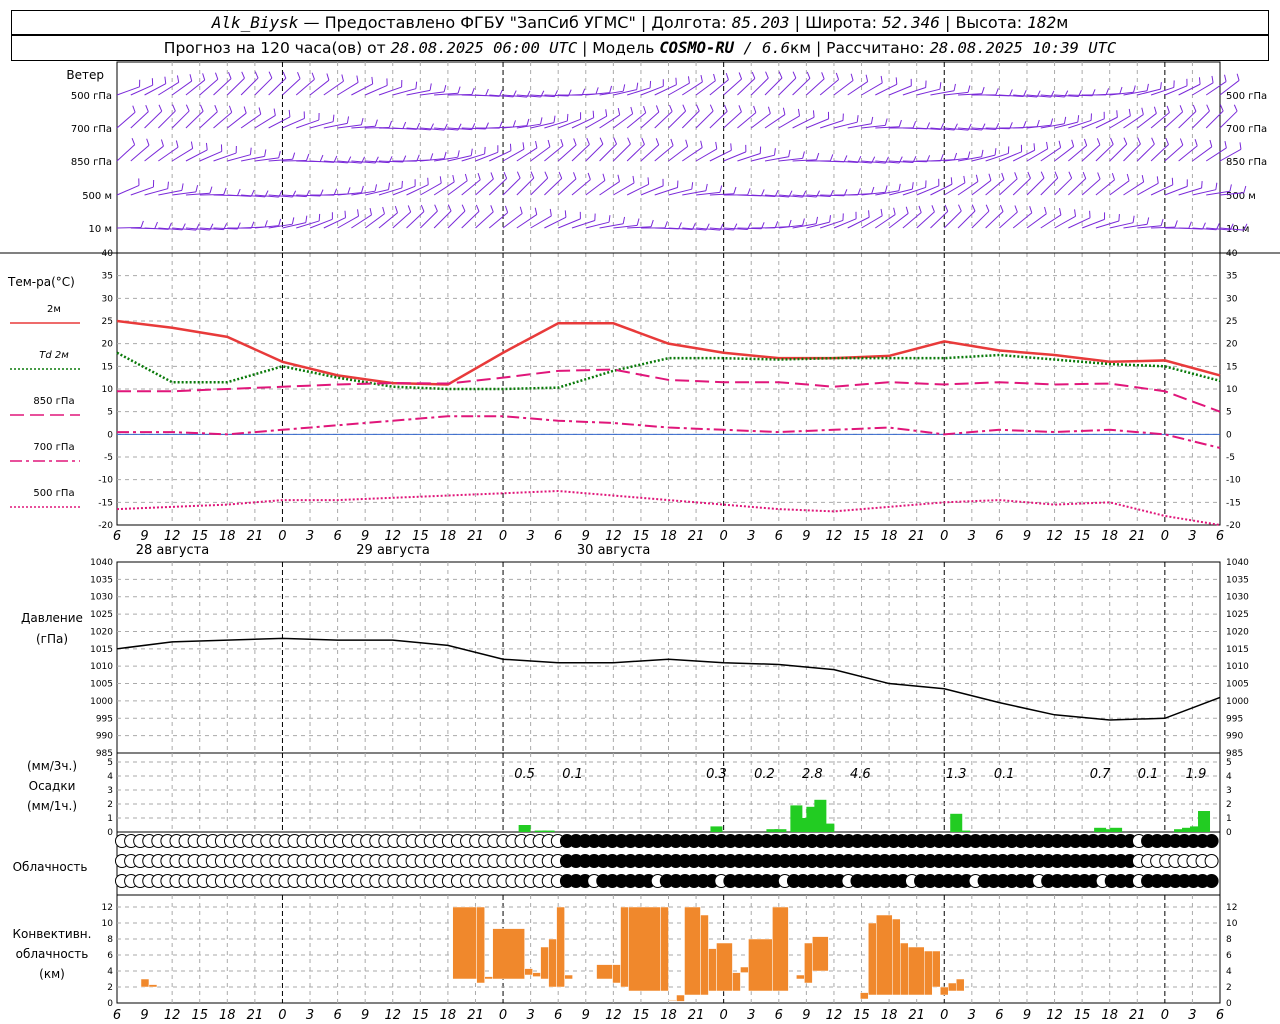  What do you see at coordinates (101, 632) in the screenshot?
I see `pressure-ytick: 1020` at bounding box center [101, 632].